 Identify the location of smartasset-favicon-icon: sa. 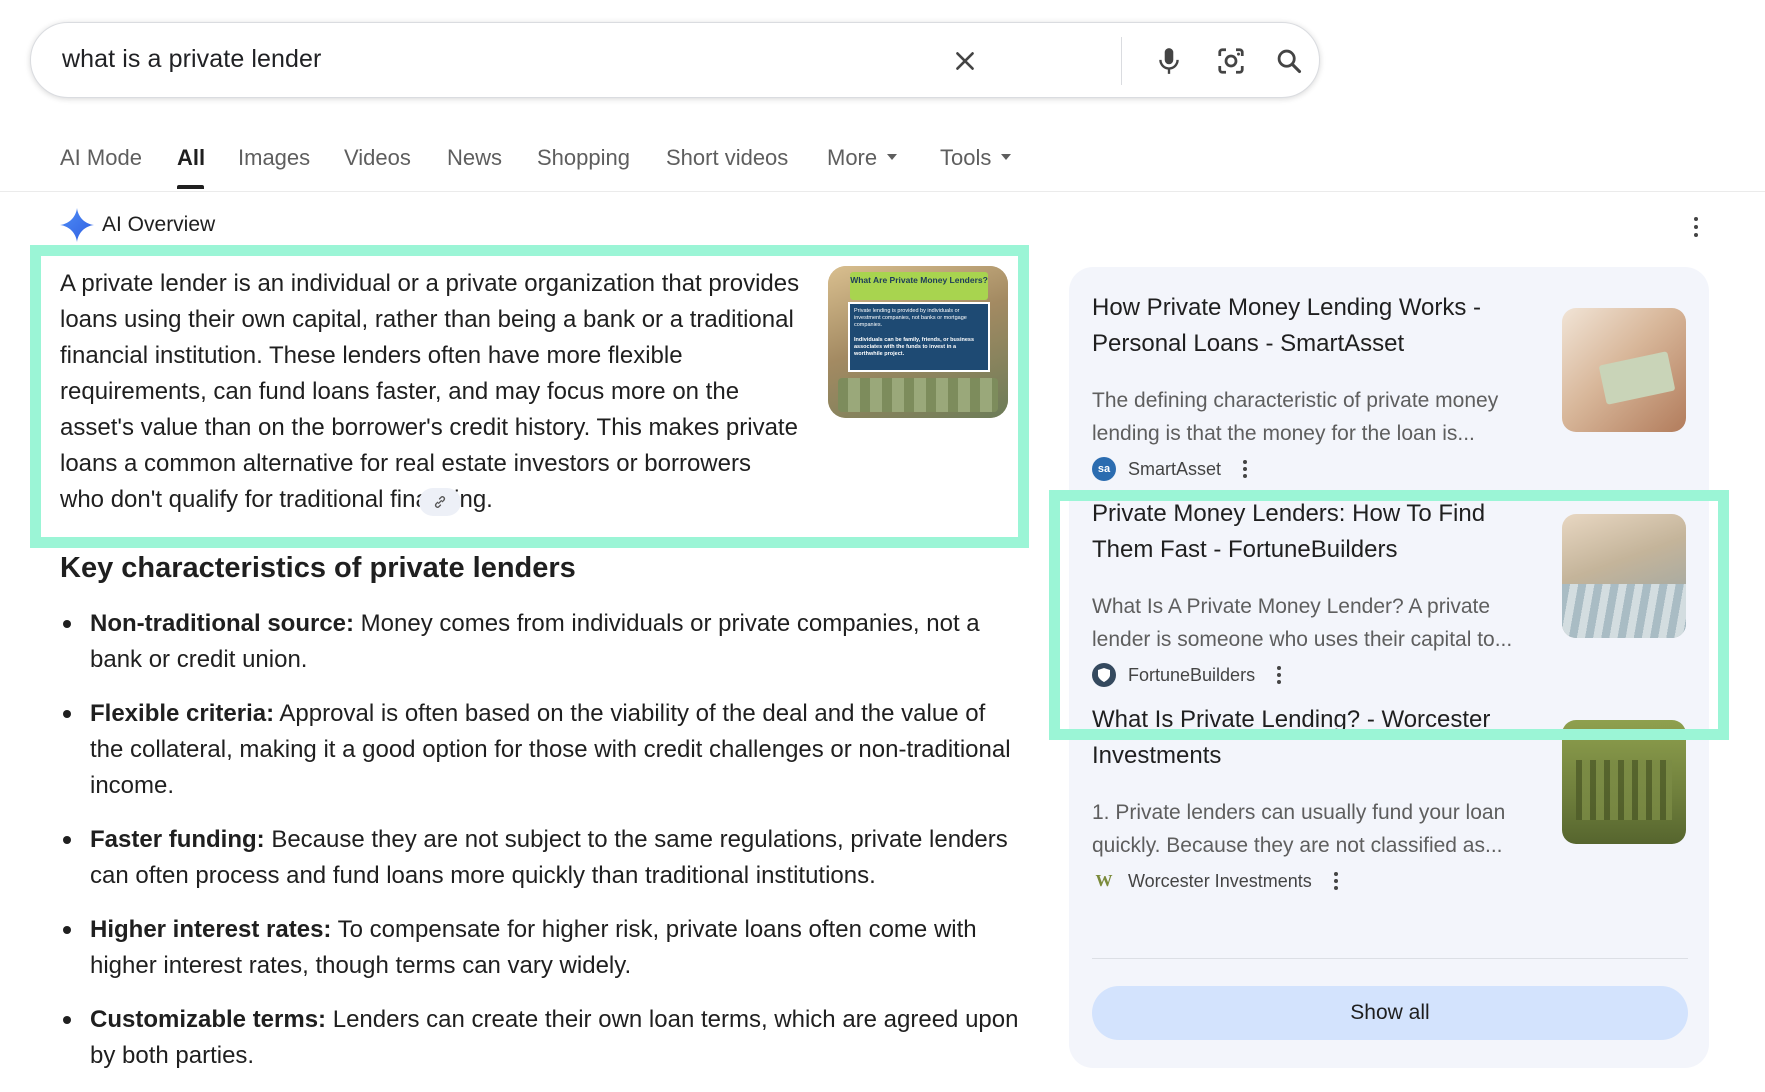
(1104, 469).